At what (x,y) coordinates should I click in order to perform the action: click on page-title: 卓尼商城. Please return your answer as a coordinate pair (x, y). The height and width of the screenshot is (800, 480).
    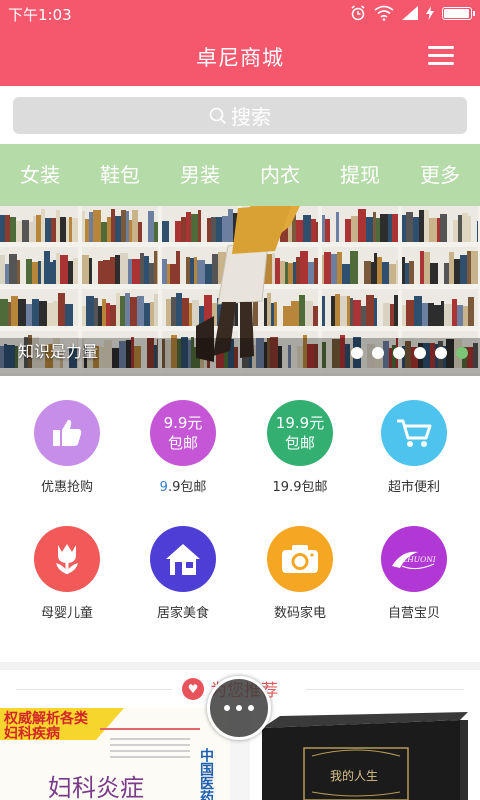
    Looking at the image, I should click on (240, 58).